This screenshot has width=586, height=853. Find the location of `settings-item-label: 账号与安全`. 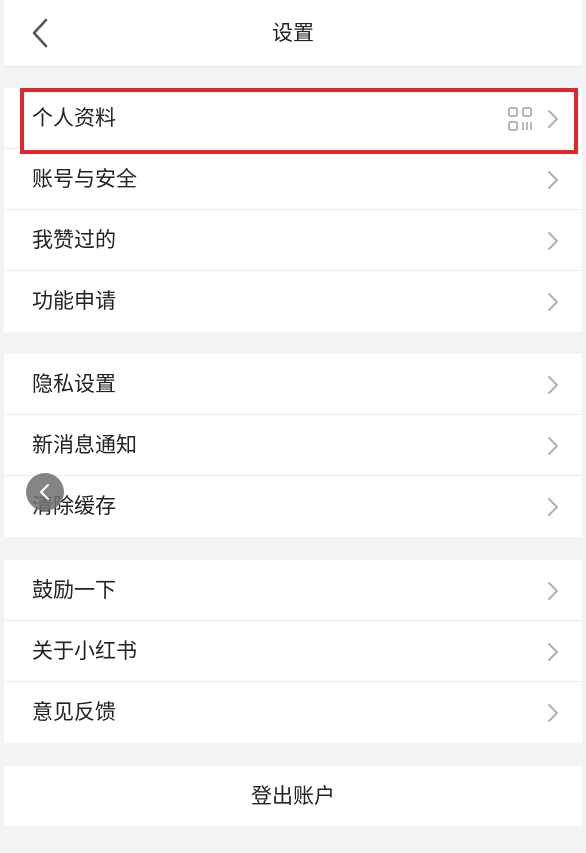

settings-item-label: 账号与安全 is located at coordinates (84, 179).